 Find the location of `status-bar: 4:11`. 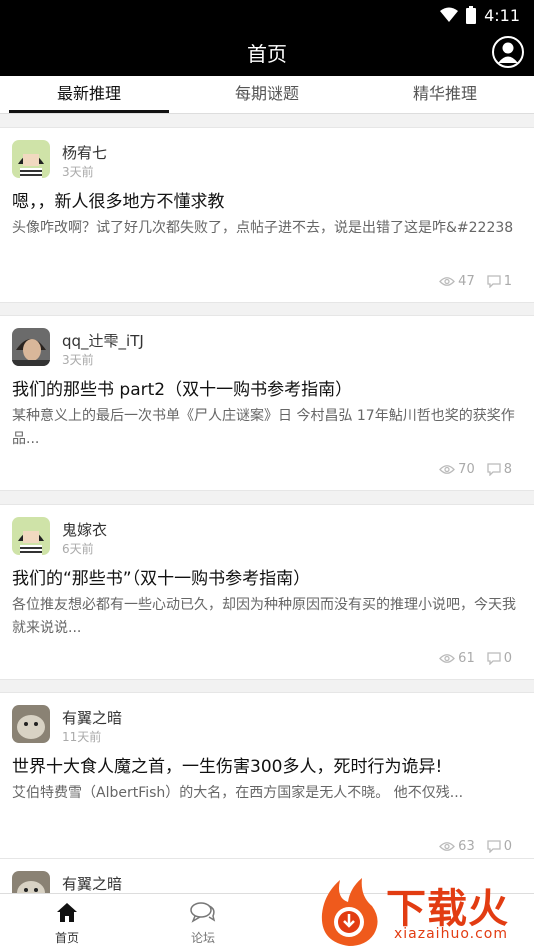

status-bar: 4:11 is located at coordinates (480, 15).